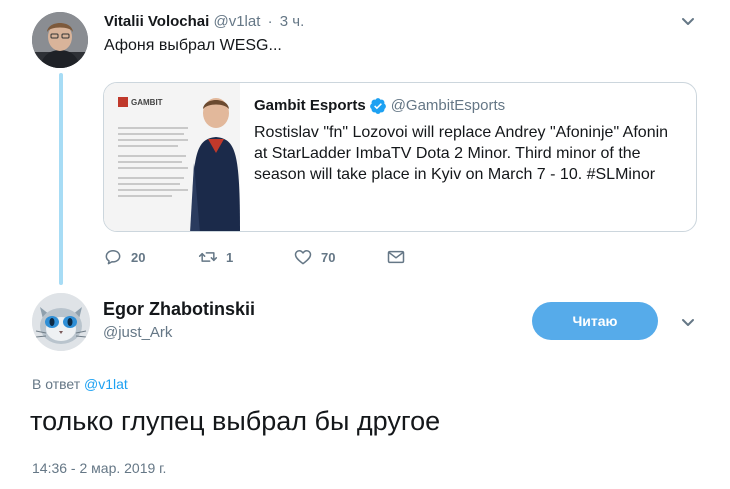  Describe the element at coordinates (172, 157) in the screenshot. I see `announcement-image: GAMBIT` at that location.